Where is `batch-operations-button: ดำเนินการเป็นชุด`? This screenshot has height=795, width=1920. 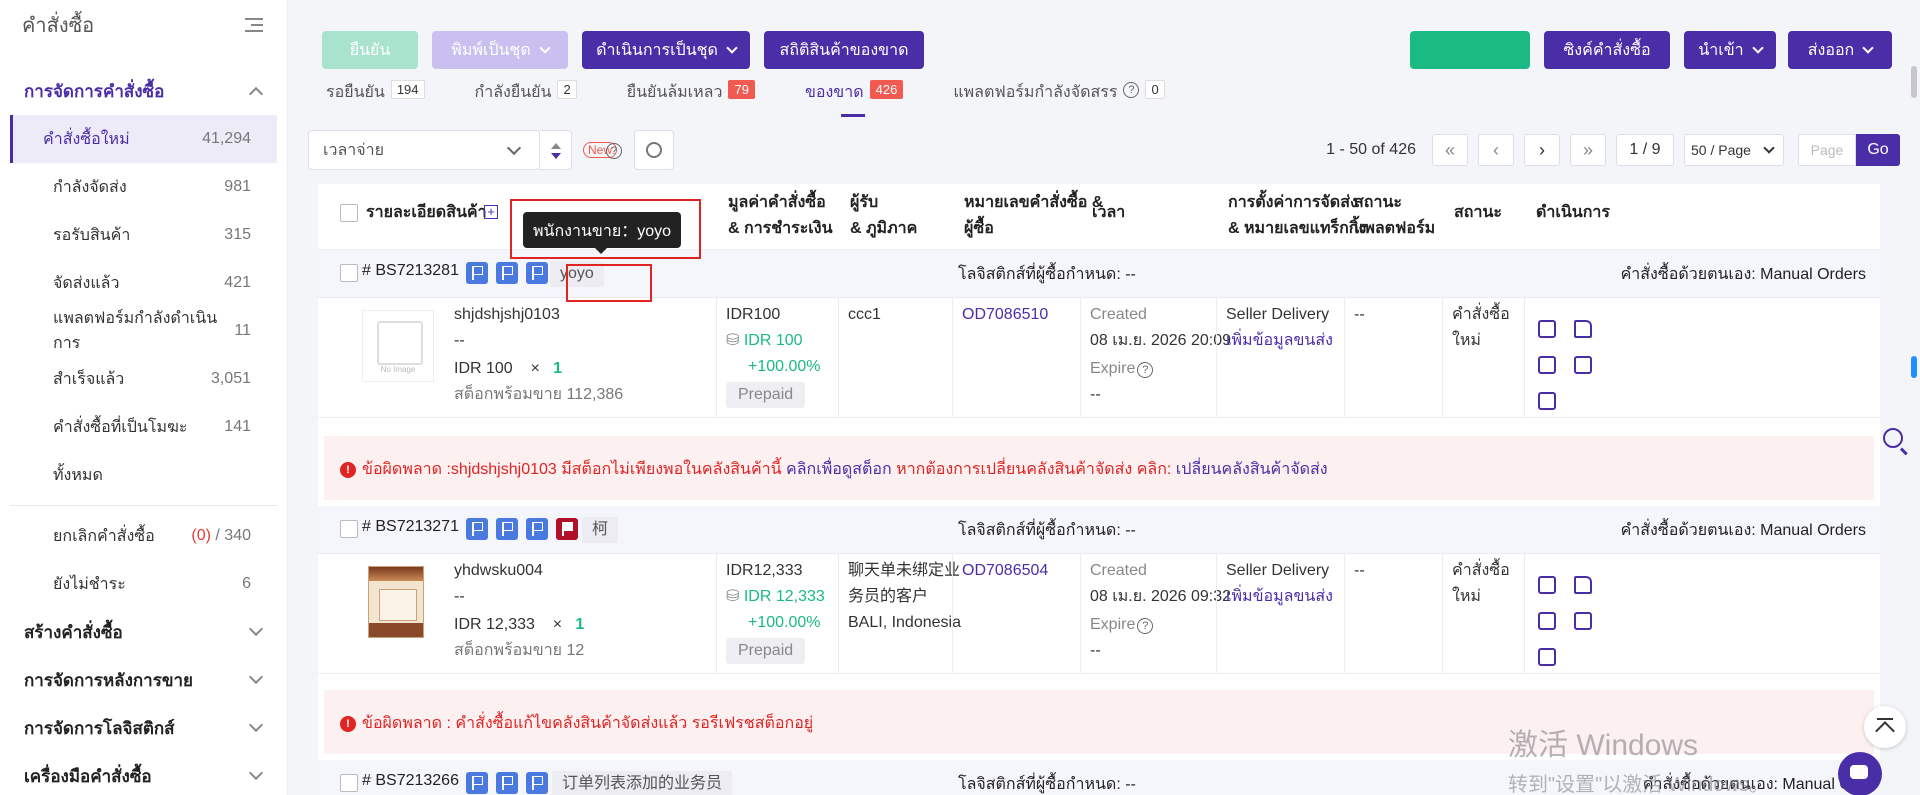
batch-operations-button: ดำเนินการเป็นชุด is located at coordinates (666, 50).